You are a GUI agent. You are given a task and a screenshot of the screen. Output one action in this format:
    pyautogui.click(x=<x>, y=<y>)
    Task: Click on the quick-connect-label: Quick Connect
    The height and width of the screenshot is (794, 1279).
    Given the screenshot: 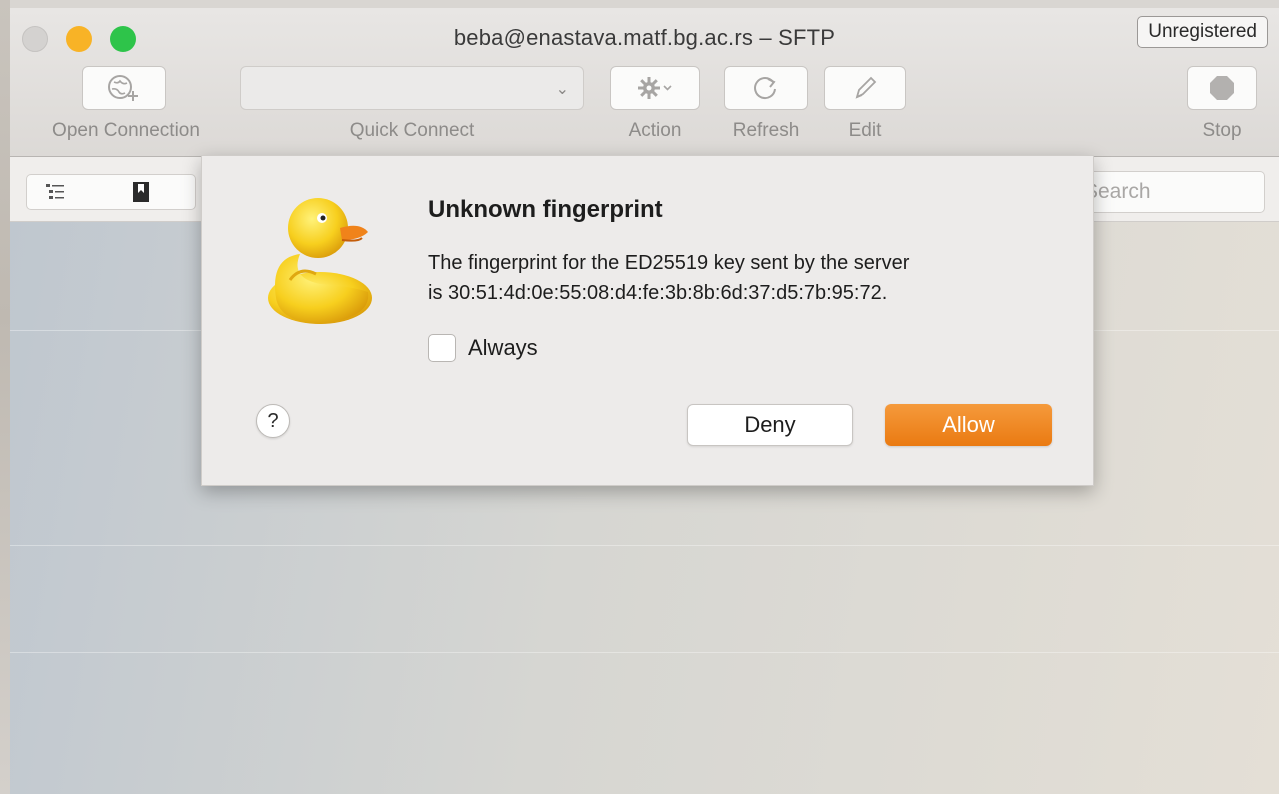 What is the action you would take?
    pyautogui.click(x=412, y=130)
    